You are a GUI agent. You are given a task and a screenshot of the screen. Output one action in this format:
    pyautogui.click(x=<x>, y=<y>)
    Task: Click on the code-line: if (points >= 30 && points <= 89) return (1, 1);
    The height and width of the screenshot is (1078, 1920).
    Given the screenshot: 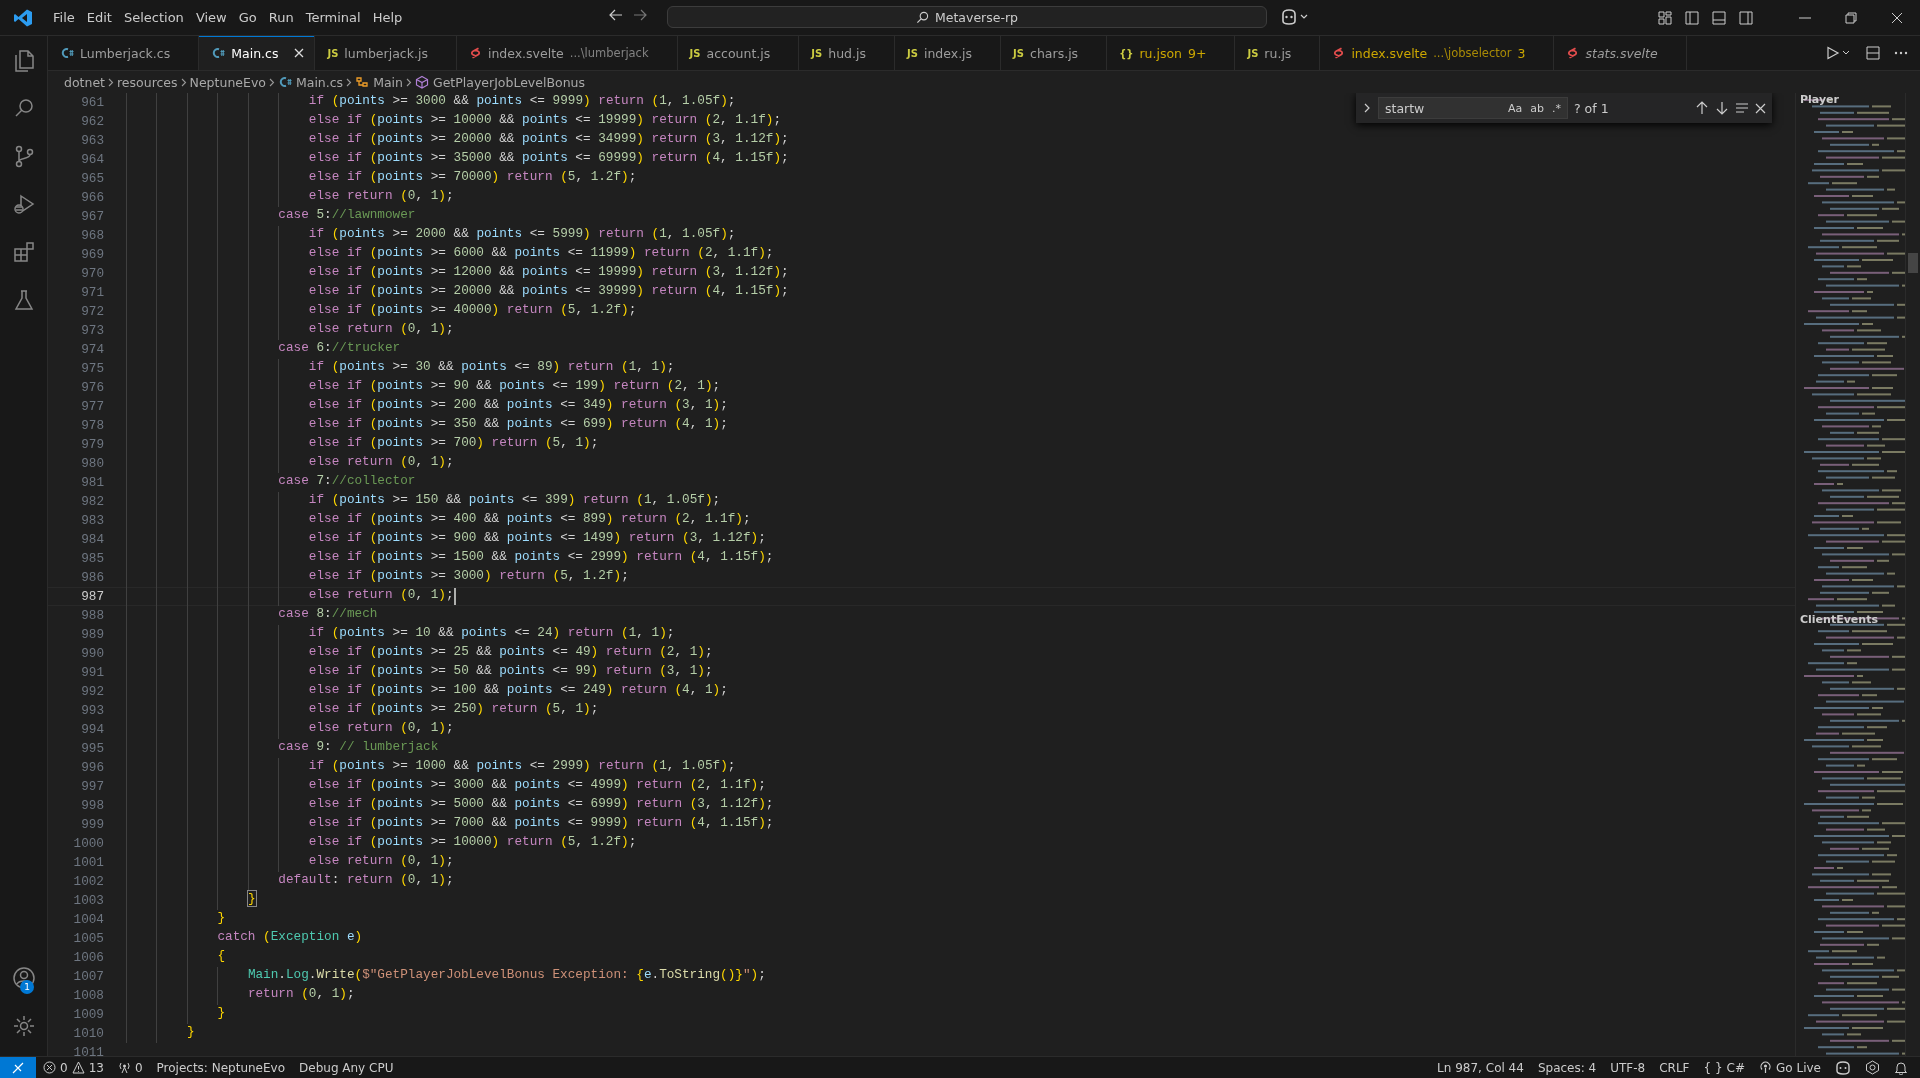 What is the action you would take?
    pyautogui.click(x=400, y=368)
    